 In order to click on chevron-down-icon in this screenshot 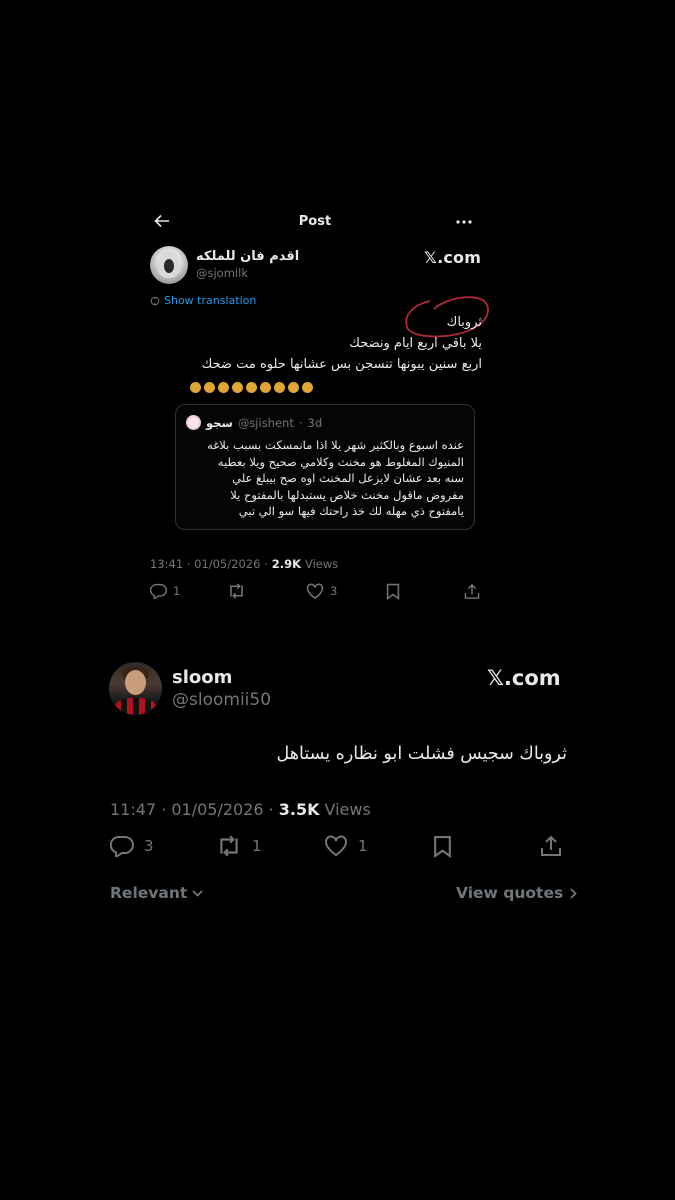, I will do `click(197, 893)`.